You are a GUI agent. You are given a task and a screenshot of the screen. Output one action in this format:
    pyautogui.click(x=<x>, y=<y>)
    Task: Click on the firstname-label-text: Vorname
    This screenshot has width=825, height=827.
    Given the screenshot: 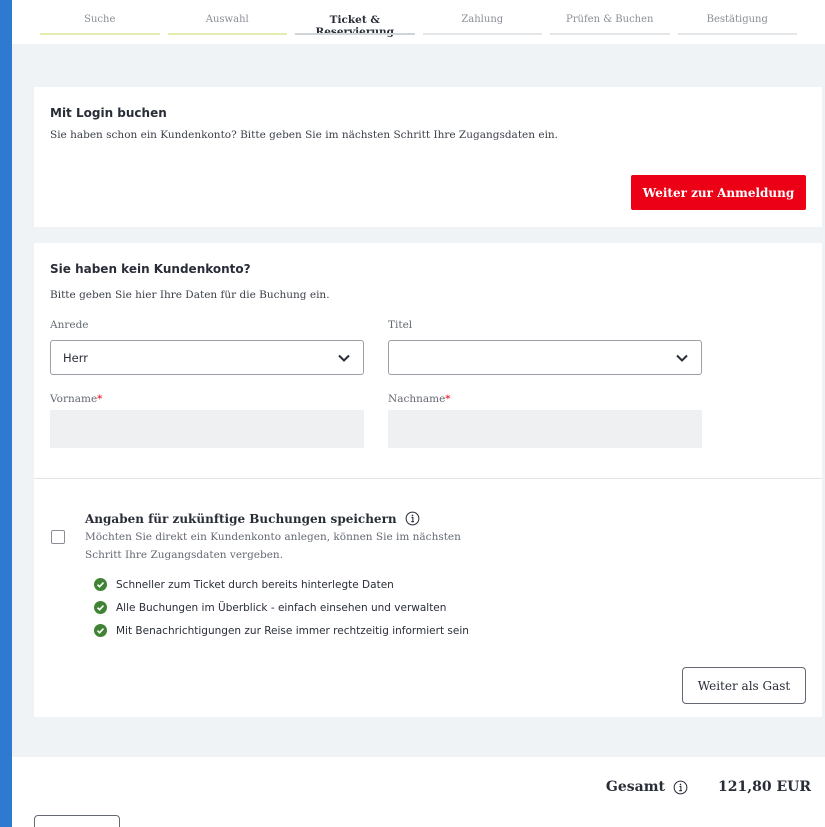 What is the action you would take?
    pyautogui.click(x=74, y=399)
    